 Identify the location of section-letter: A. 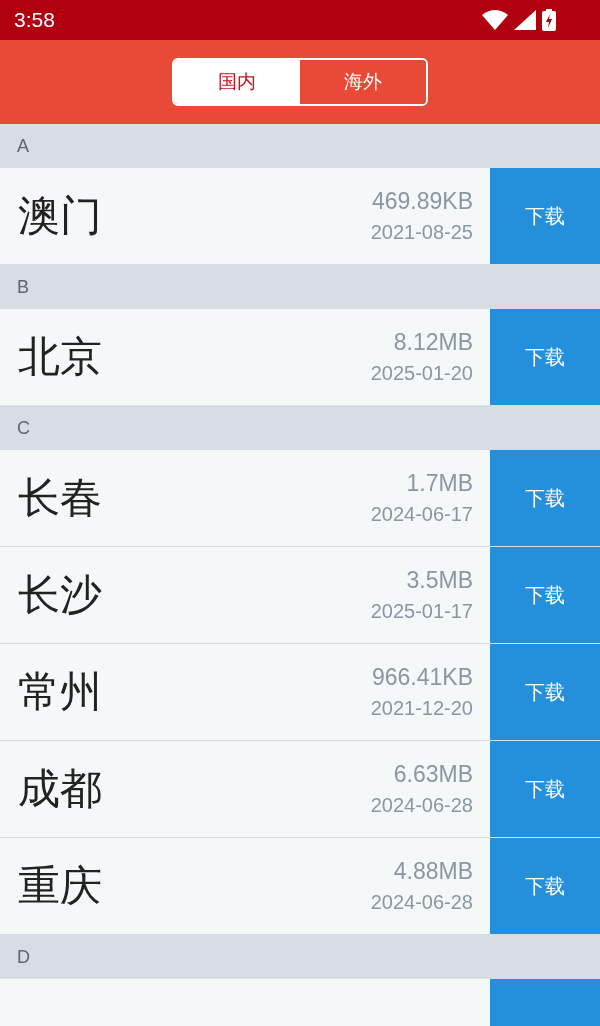
(23, 146).